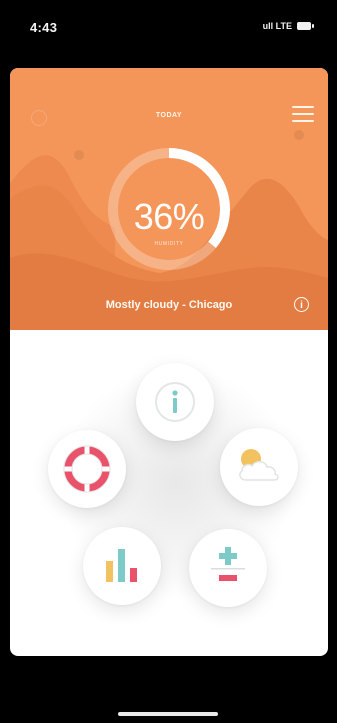 The width and height of the screenshot is (337, 723). What do you see at coordinates (301, 304) in the screenshot?
I see `info-small-icon: i` at bounding box center [301, 304].